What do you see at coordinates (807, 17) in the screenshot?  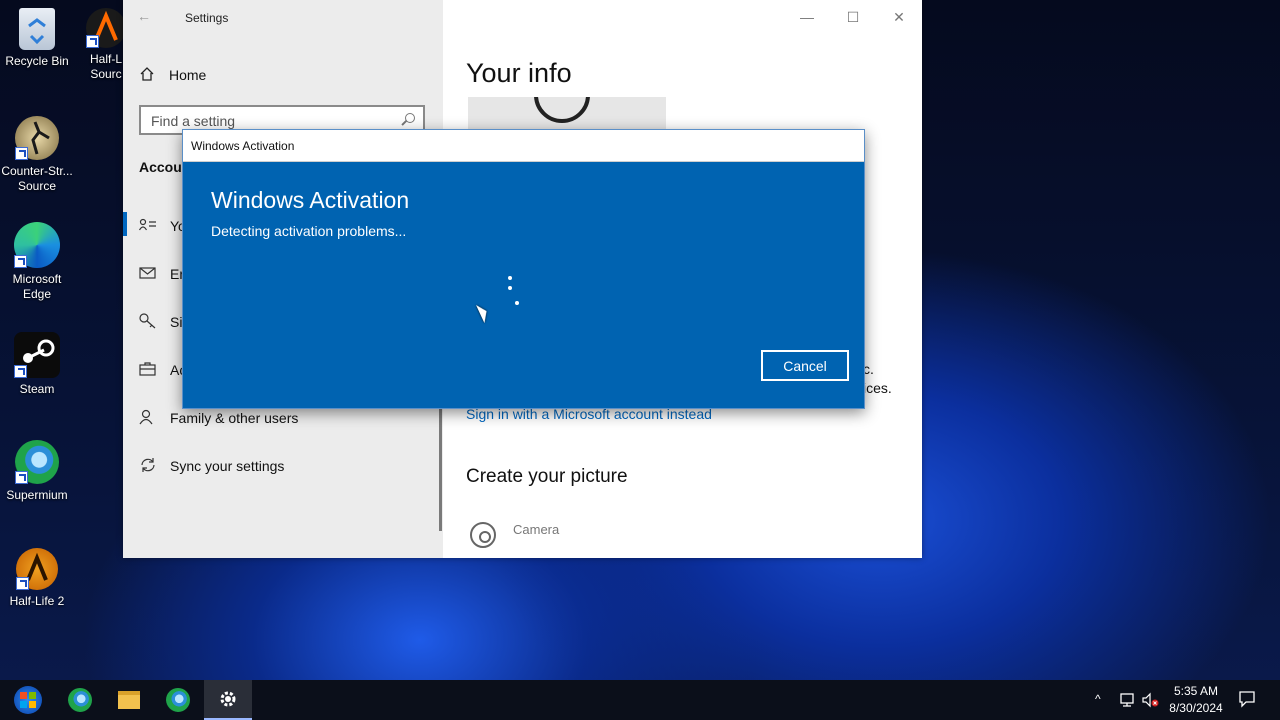 I see `minimize-button: —` at bounding box center [807, 17].